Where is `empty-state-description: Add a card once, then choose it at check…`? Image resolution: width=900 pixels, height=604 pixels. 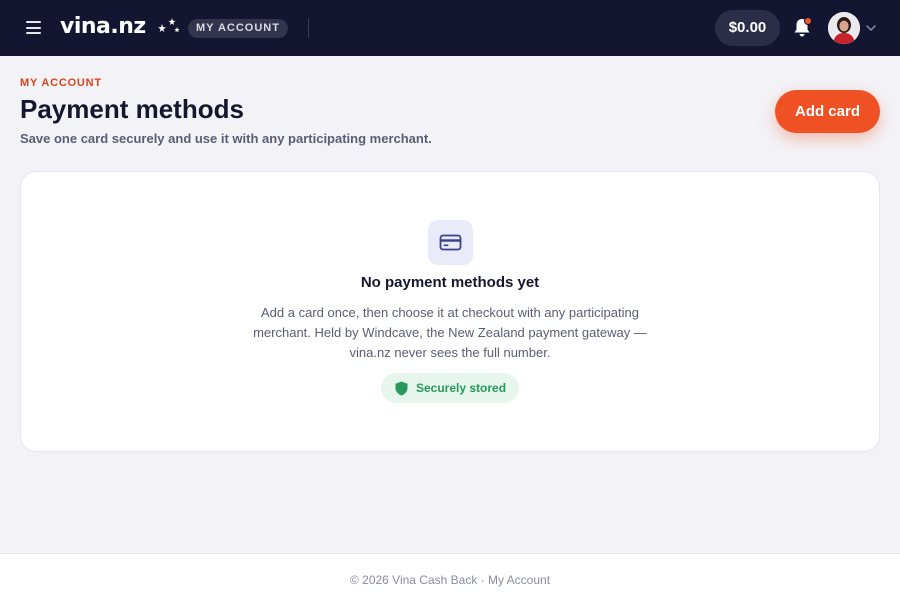 empty-state-description: Add a card once, then choose it at check… is located at coordinates (450, 332).